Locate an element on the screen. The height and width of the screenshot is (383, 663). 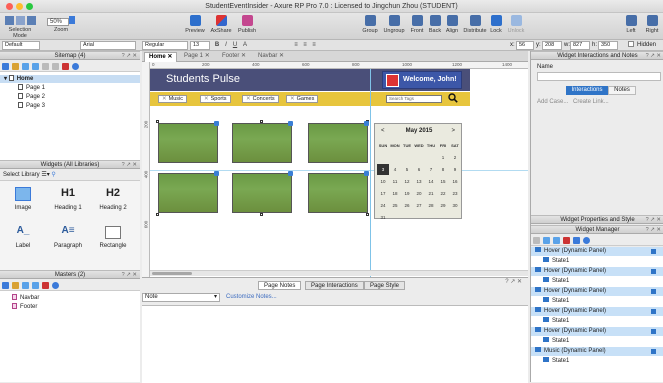
widget-name-field is located at coordinates (599, 76).